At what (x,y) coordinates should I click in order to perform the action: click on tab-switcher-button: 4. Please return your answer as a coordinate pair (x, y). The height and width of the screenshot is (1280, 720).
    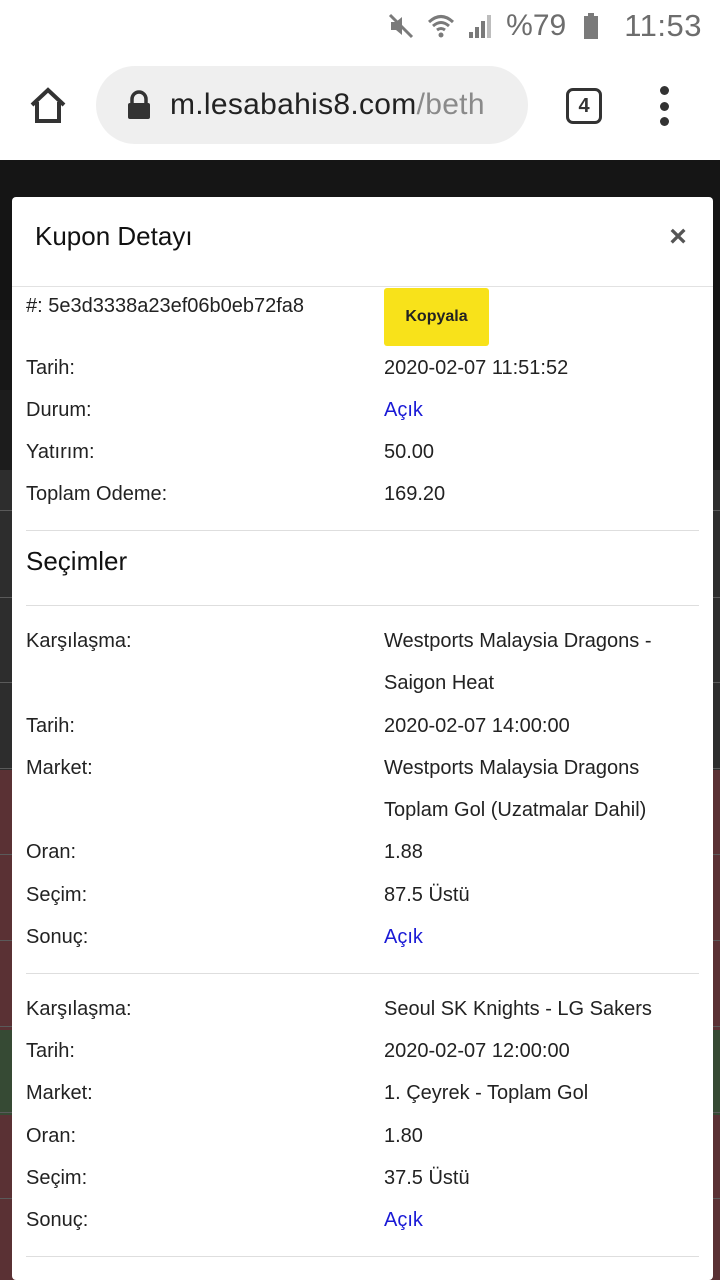
    Looking at the image, I should click on (584, 106).